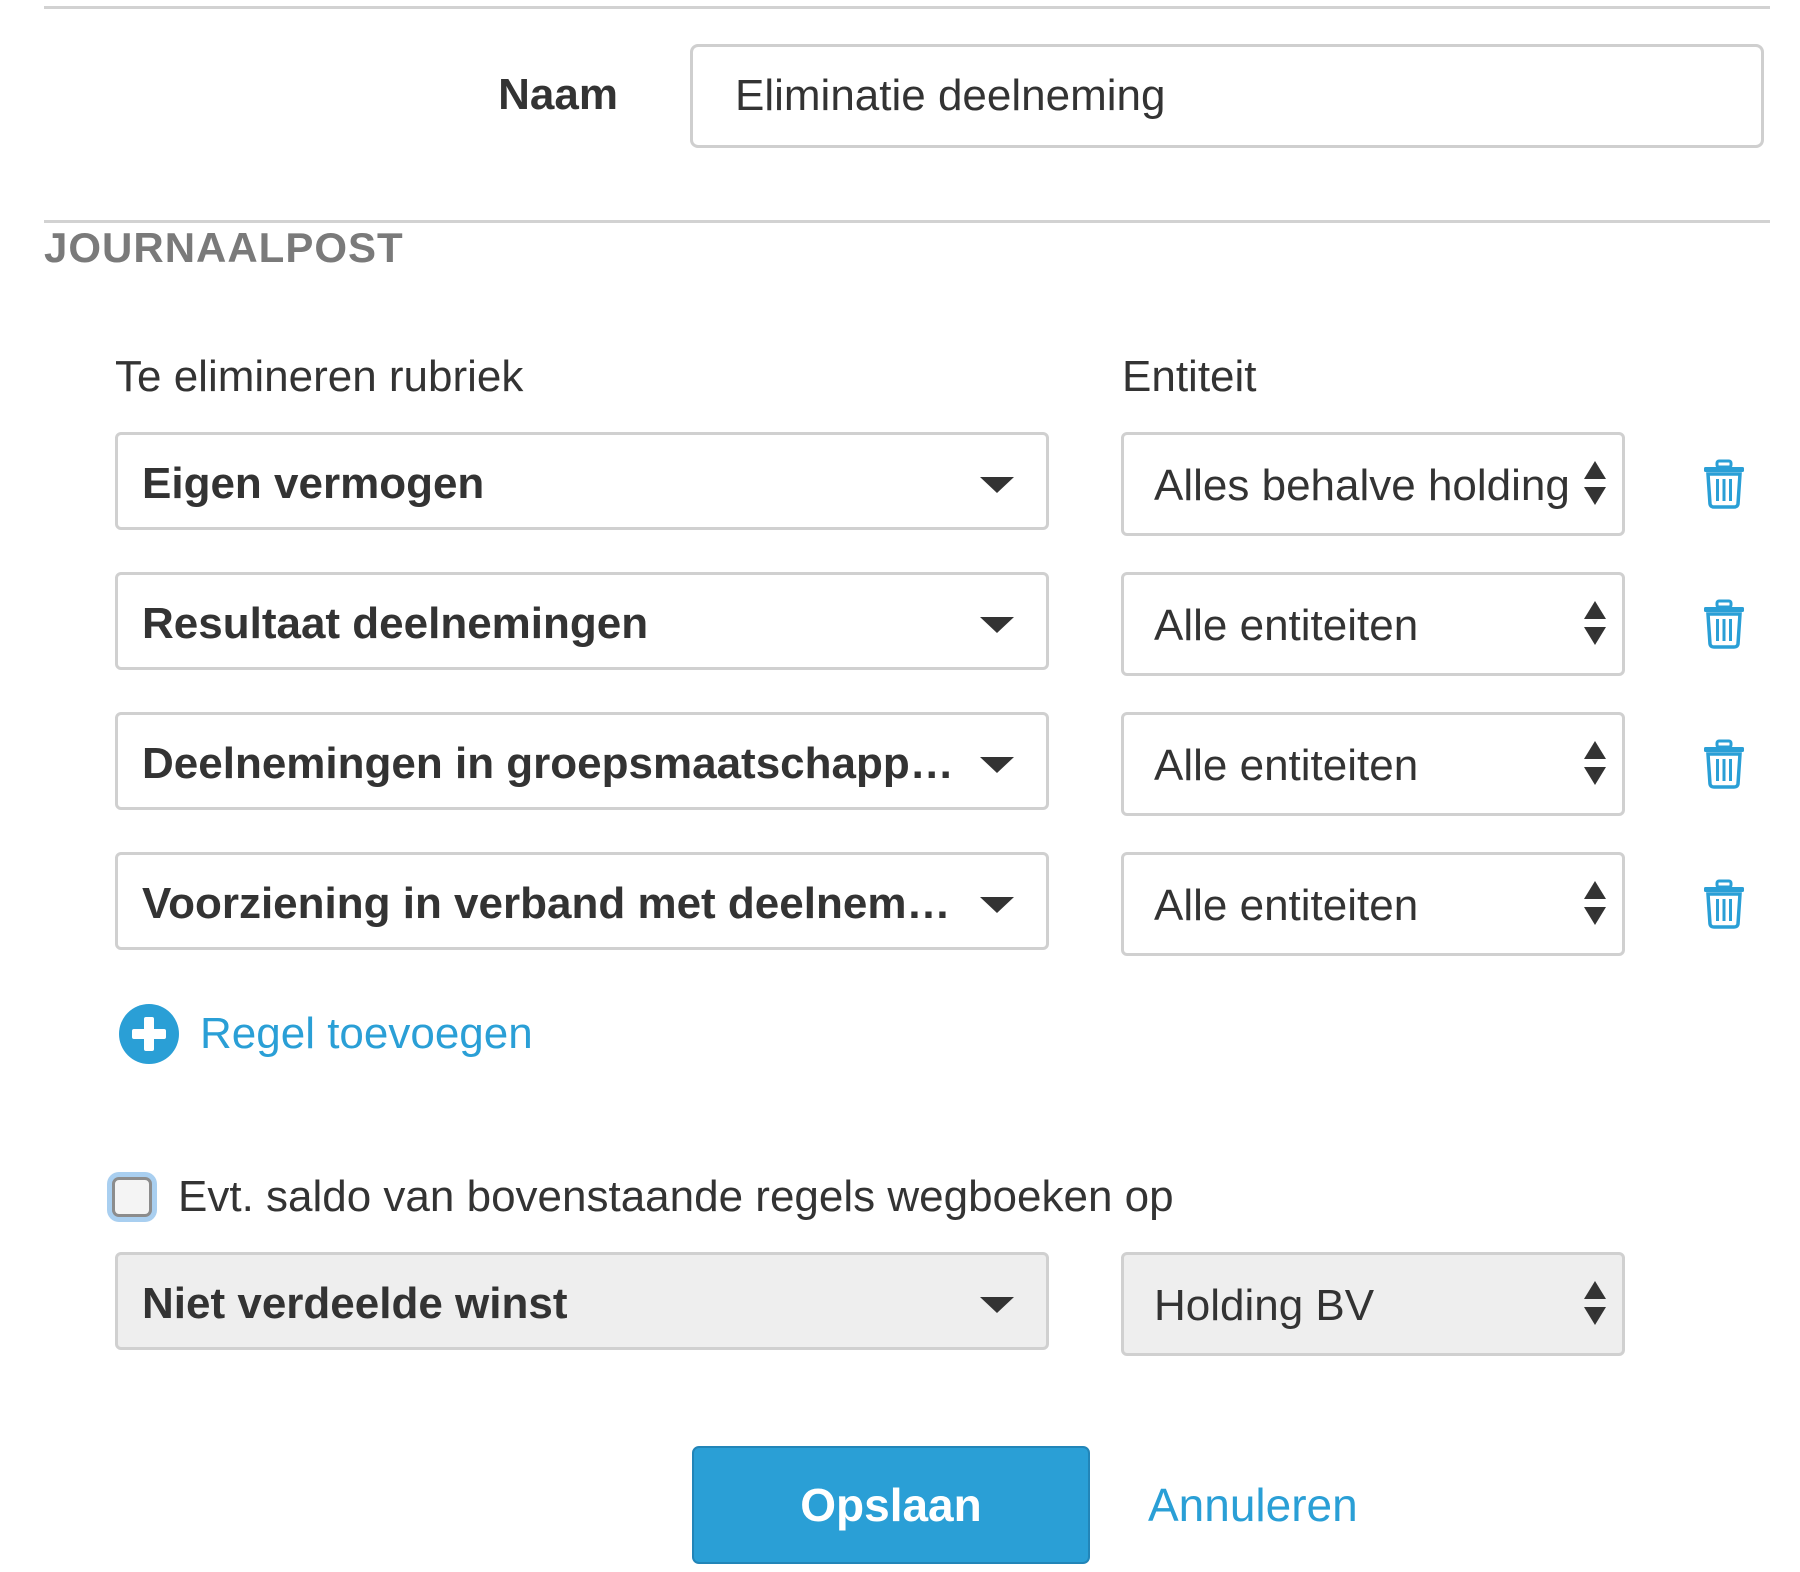 Image resolution: width=1800 pixels, height=1572 pixels. I want to click on balance-line: Niet verdeelde winst Holding BV, so click(900, 1307).